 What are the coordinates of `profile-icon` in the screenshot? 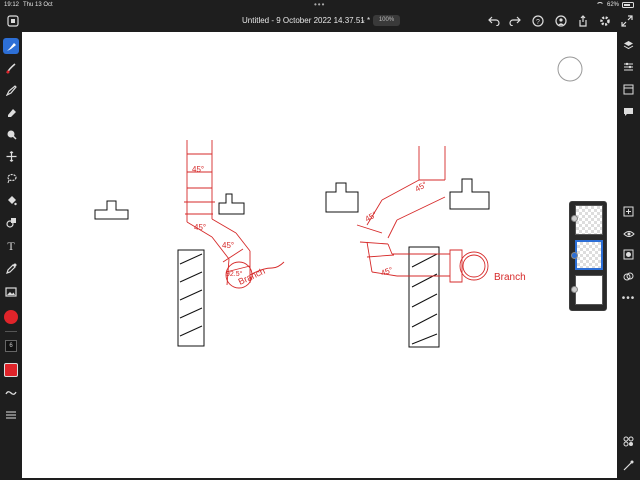 It's located at (561, 21).